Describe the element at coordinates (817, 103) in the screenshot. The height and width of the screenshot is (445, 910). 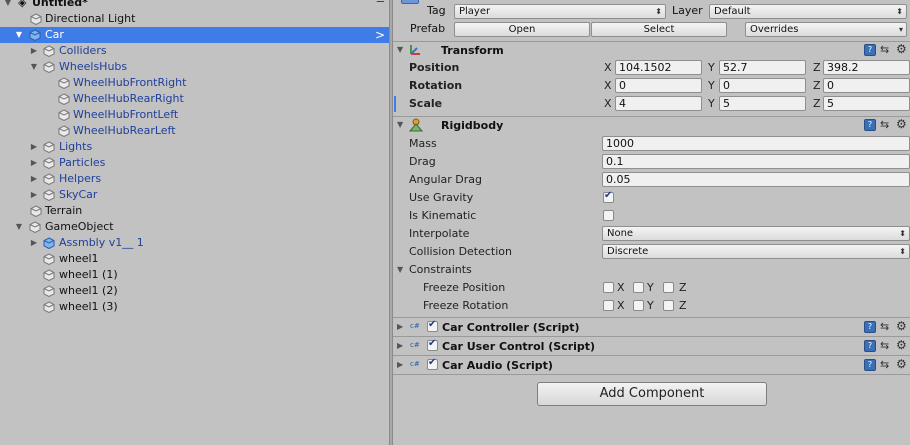
I see `scale-z-label: Z` at that location.